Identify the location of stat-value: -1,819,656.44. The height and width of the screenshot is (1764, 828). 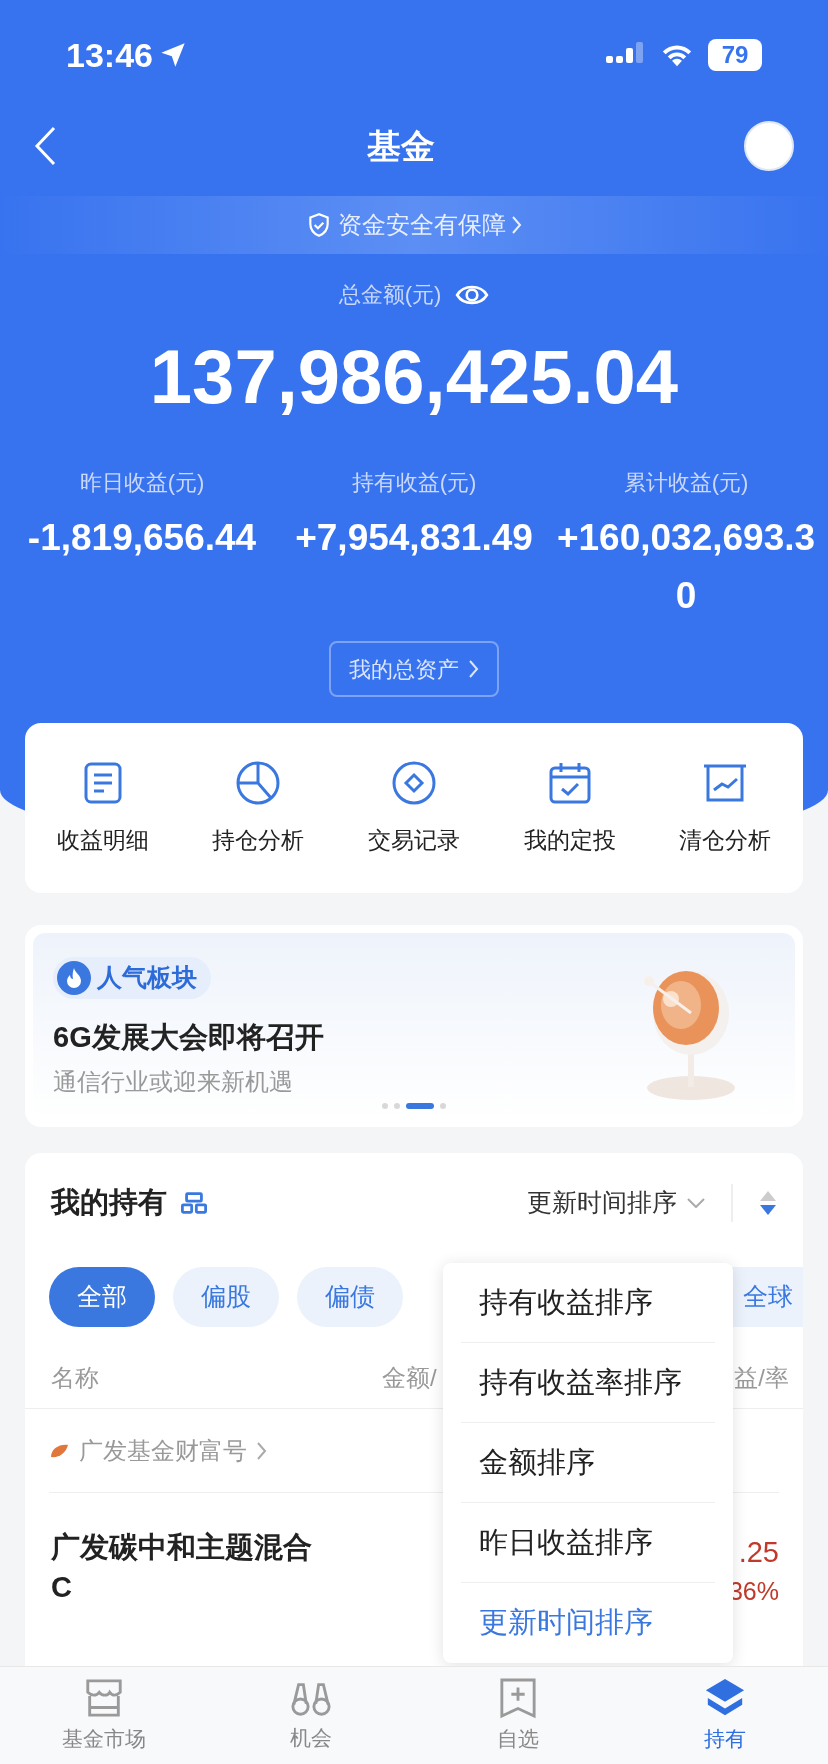
(142, 538).